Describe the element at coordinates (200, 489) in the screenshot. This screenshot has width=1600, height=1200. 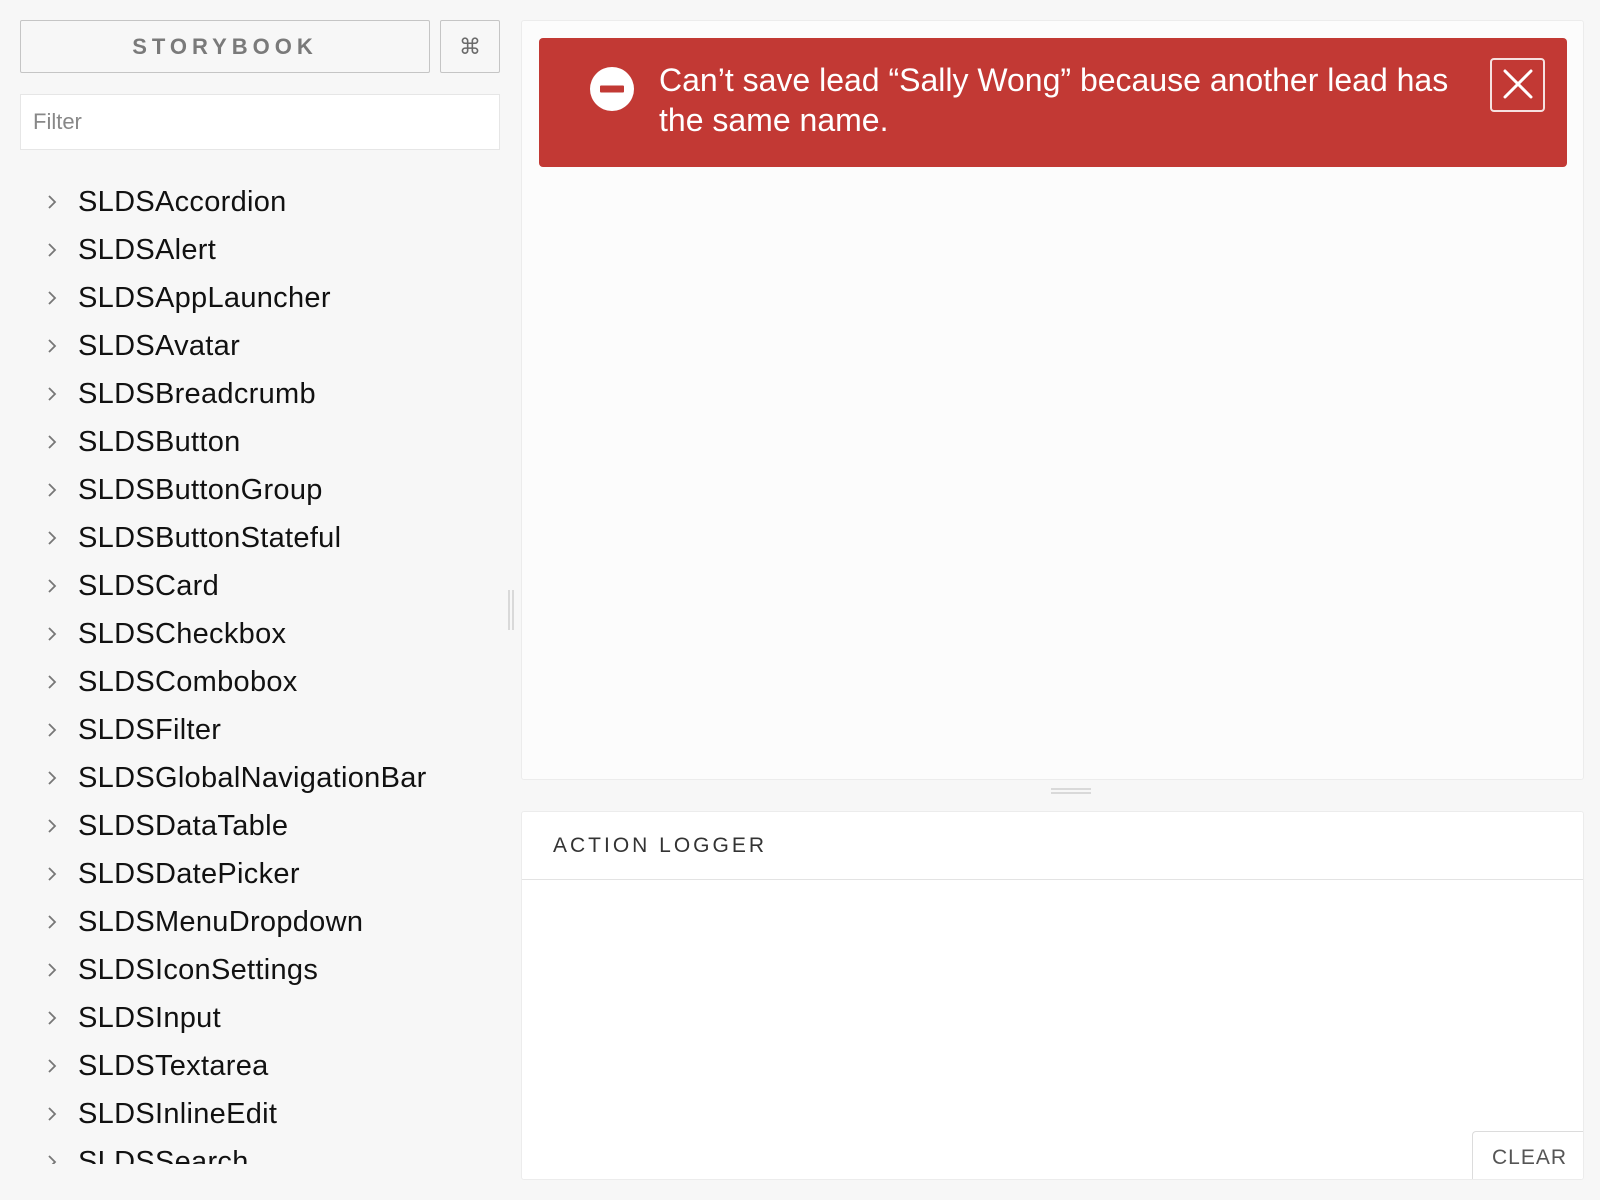
I see `story-item-label: SLDSButtonGroup` at that location.